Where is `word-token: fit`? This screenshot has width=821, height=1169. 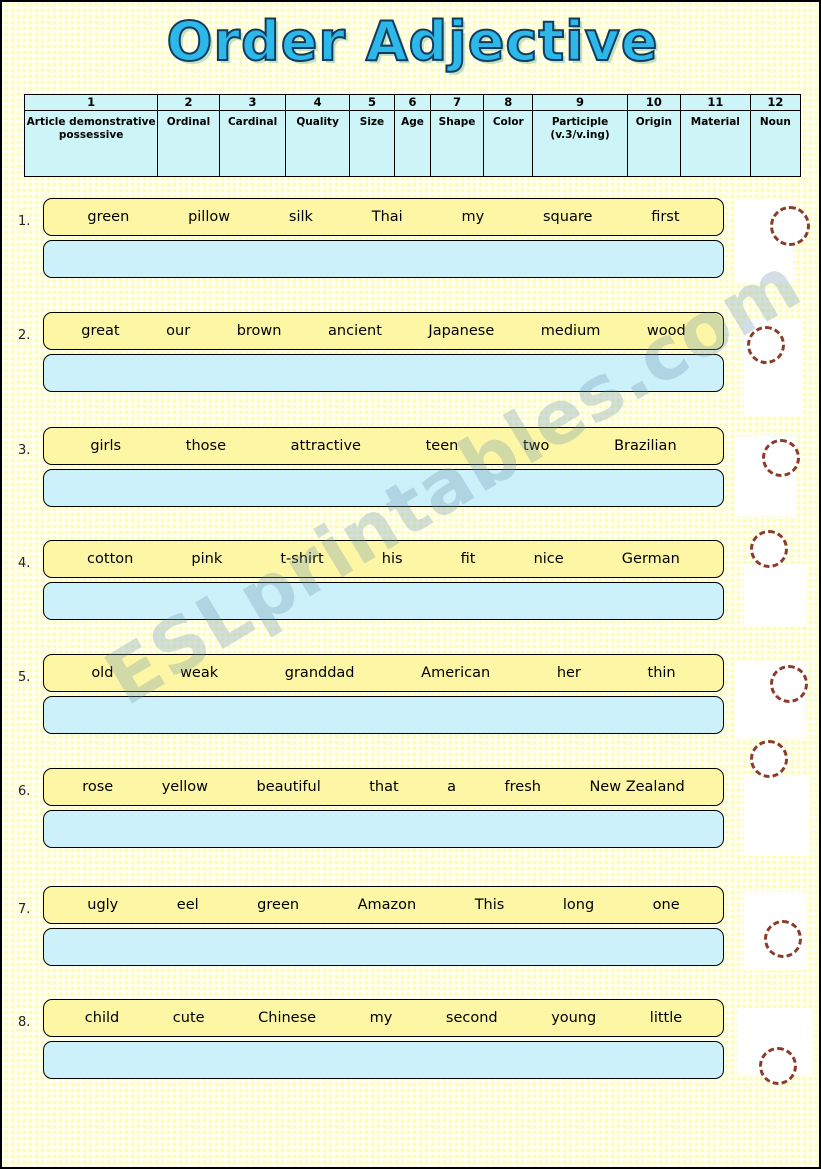 word-token: fit is located at coordinates (468, 559).